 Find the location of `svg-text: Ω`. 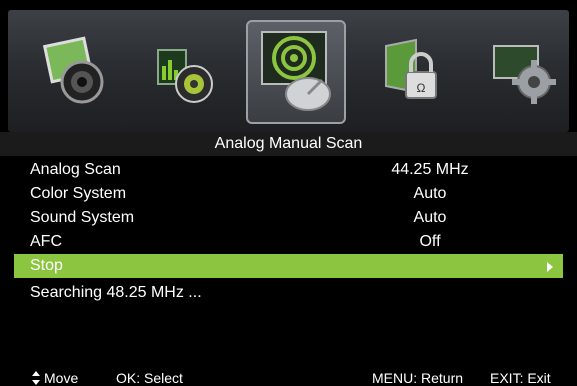

svg-text: Ω is located at coordinates (421, 88).